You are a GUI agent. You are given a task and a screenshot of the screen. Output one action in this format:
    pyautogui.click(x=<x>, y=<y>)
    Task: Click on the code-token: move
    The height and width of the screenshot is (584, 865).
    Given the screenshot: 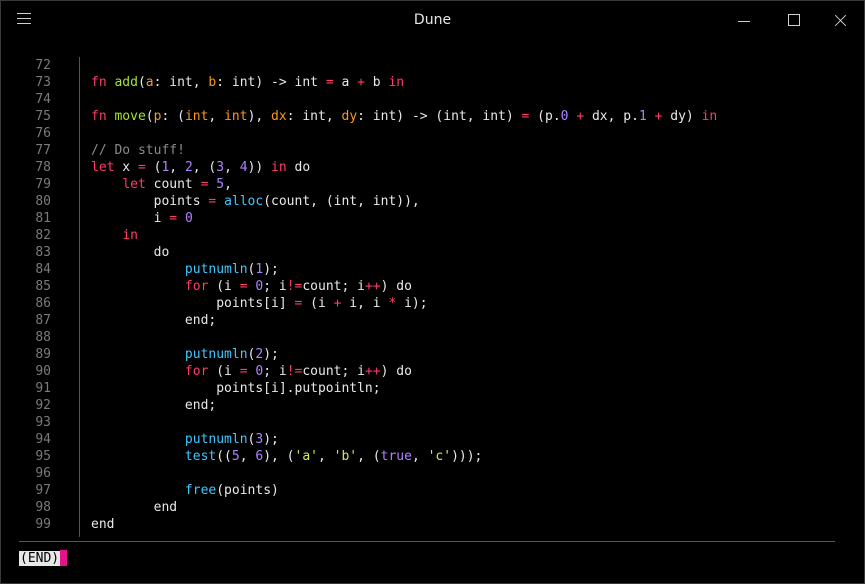 What is the action you would take?
    pyautogui.click(x=130, y=116)
    